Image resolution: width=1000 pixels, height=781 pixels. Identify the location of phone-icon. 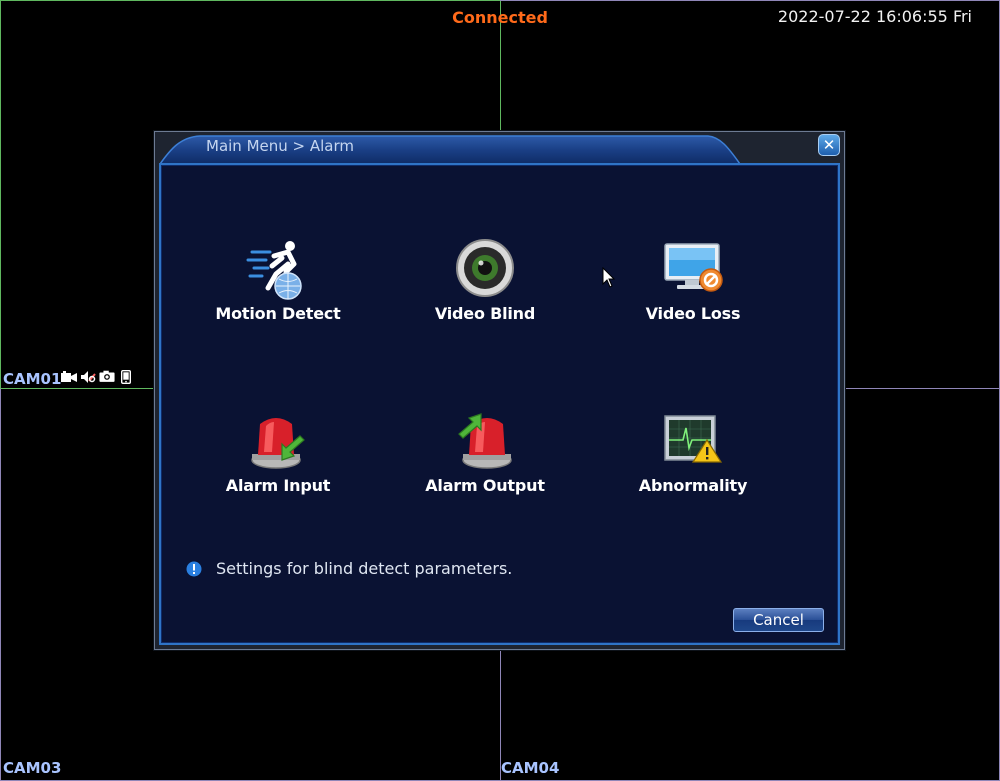
(126, 376).